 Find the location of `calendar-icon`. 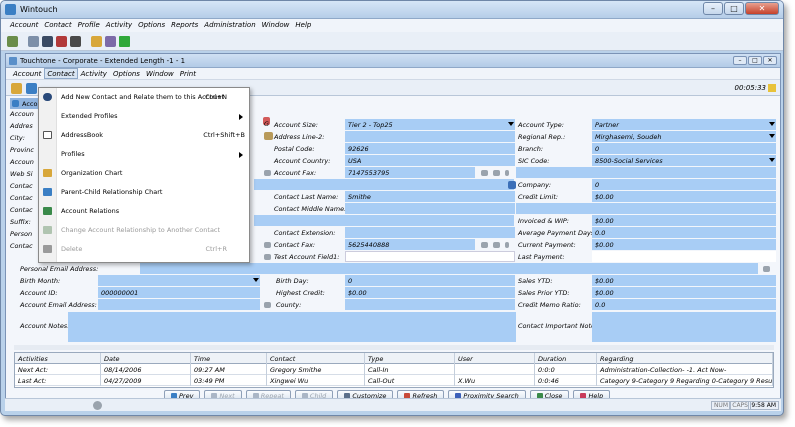

calendar-icon is located at coordinates (61, 41).